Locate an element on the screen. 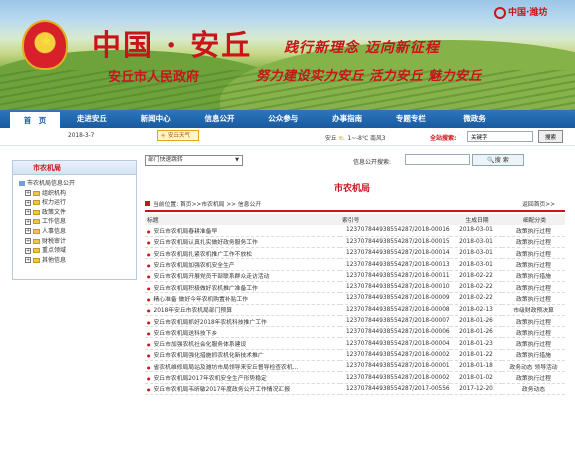 The height and width of the screenshot is (450, 575). row-title-link: 安丘市农机局送科技下乡 is located at coordinates (242, 332).